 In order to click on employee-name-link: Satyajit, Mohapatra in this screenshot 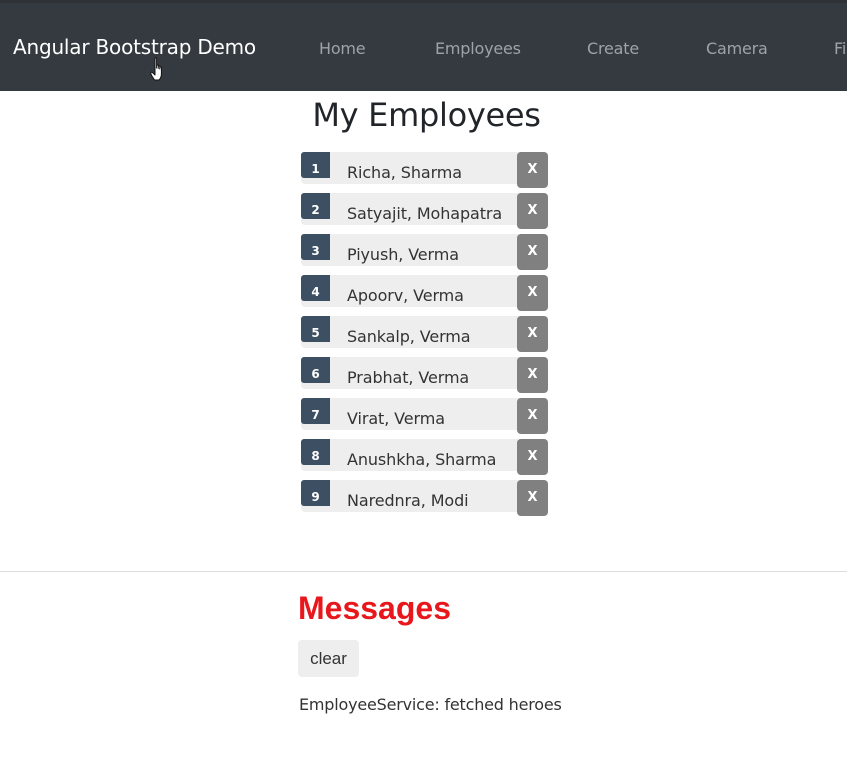, I will do `click(424, 213)`.